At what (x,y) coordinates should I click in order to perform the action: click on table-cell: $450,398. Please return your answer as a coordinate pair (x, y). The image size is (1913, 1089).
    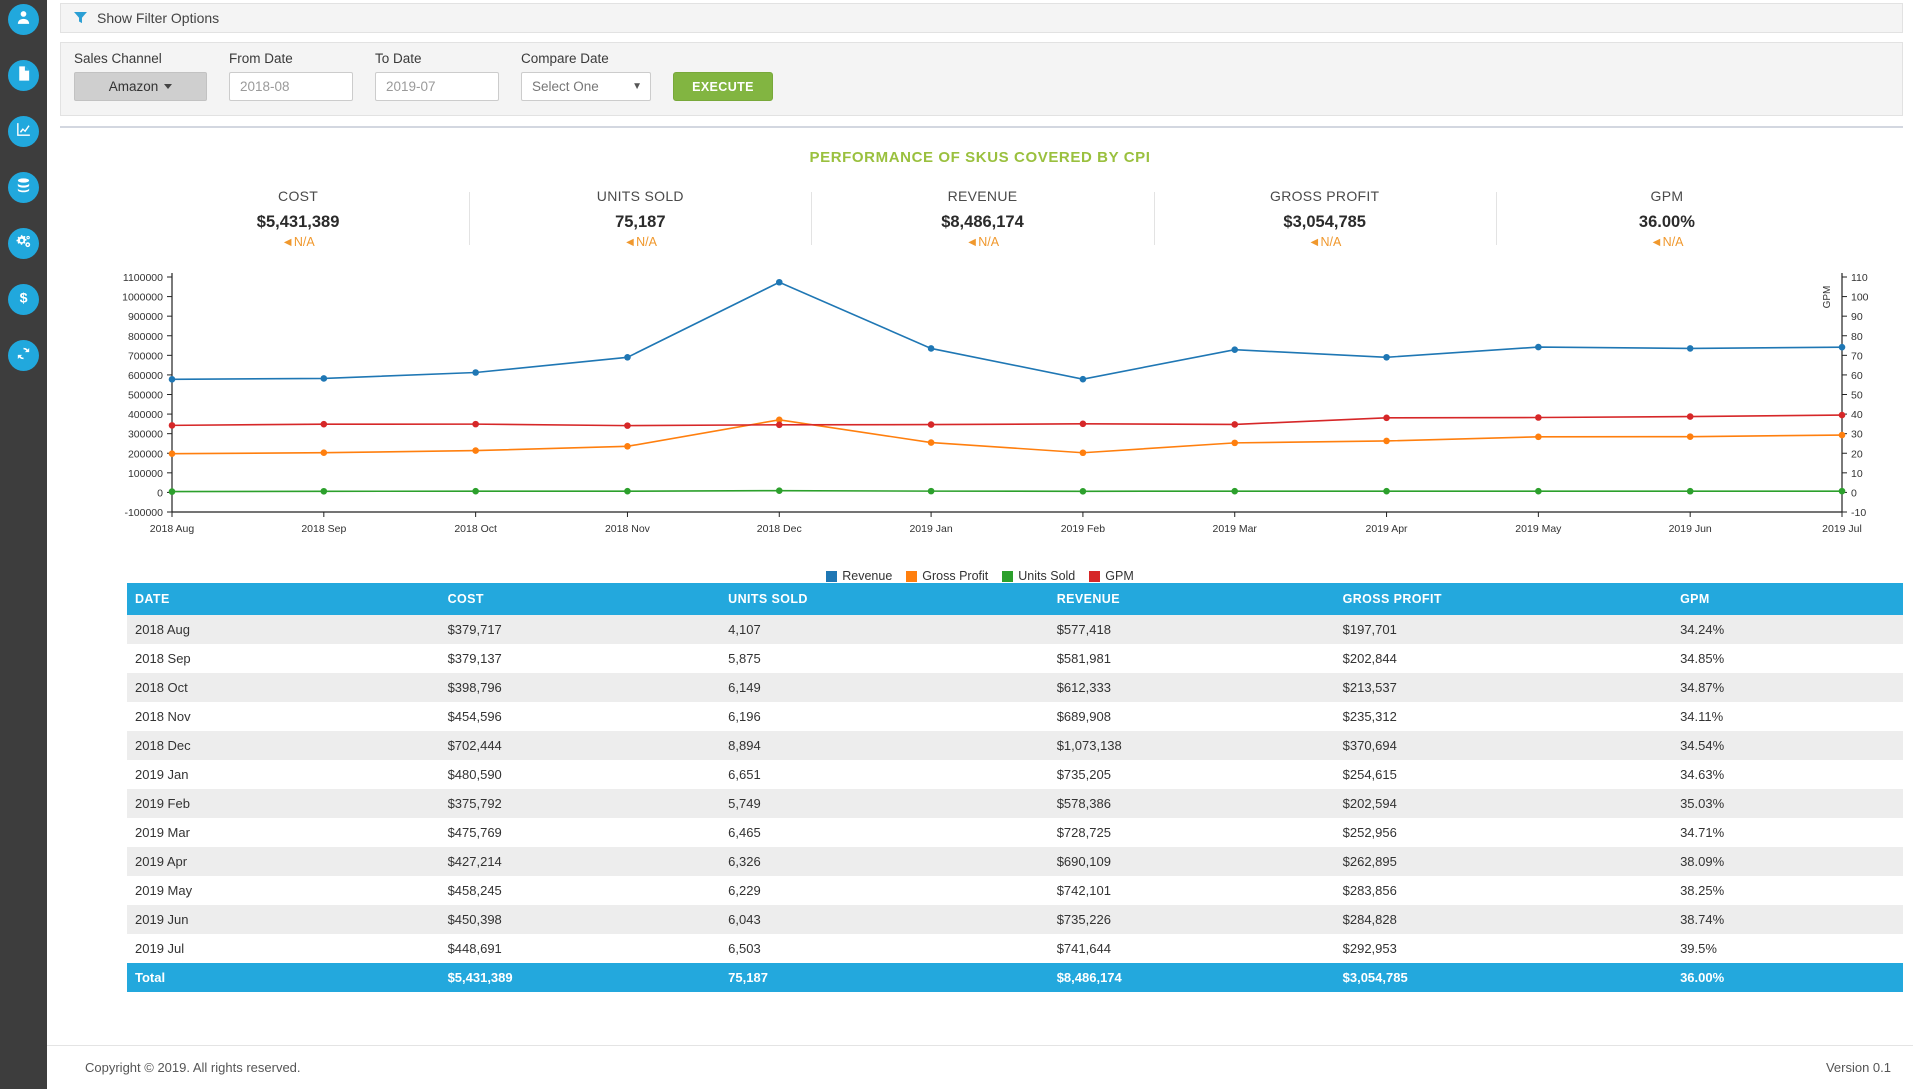
    Looking at the image, I should click on (474, 919).